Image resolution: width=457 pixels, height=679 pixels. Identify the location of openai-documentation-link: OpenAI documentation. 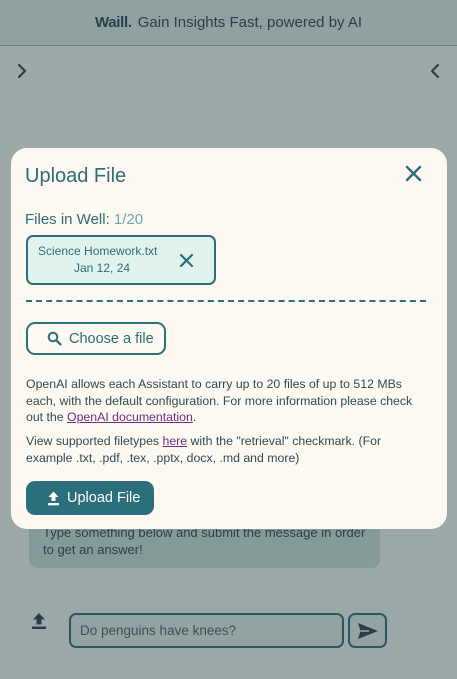
(130, 417).